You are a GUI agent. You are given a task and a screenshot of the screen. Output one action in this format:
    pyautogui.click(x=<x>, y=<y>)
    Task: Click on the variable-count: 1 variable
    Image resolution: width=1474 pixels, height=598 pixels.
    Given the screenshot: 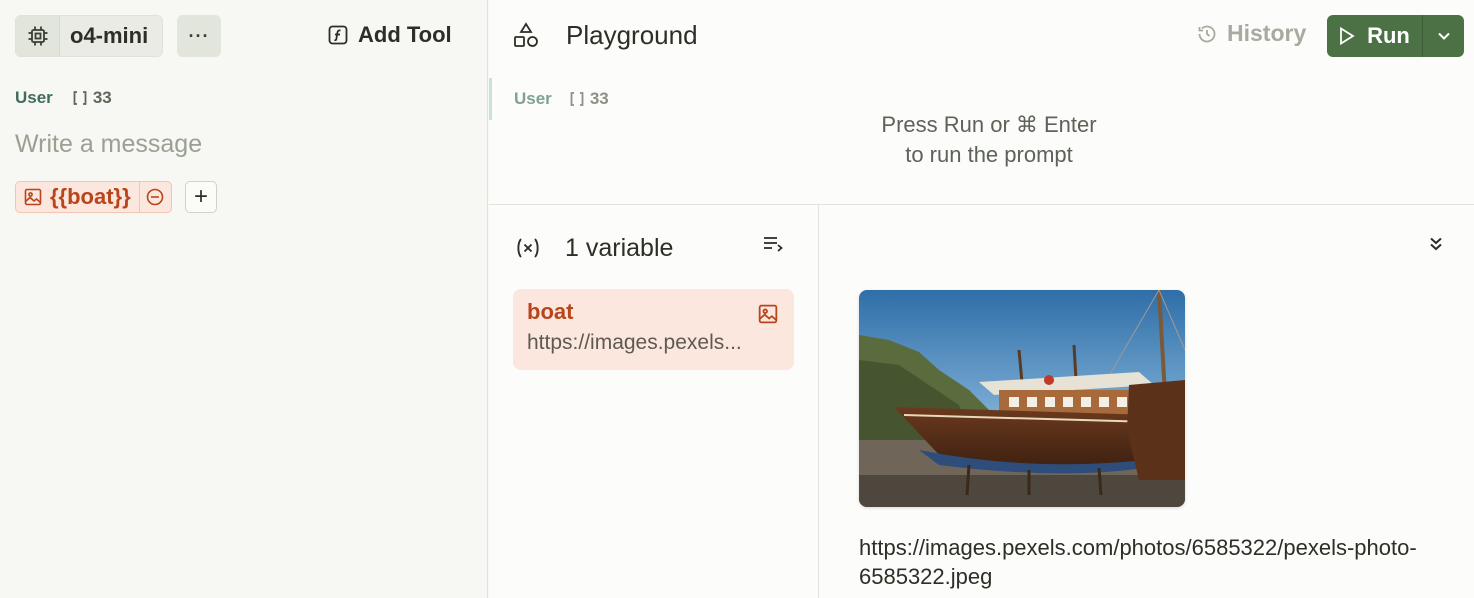 What is the action you would take?
    pyautogui.click(x=619, y=247)
    